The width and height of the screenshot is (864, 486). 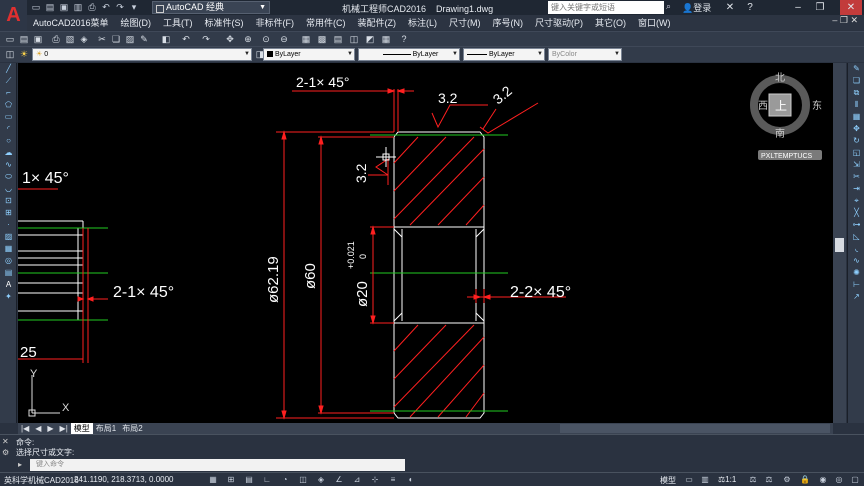 What do you see at coordinates (411, 480) in the screenshot?
I see `transparency-icon: ◐` at bounding box center [411, 480].